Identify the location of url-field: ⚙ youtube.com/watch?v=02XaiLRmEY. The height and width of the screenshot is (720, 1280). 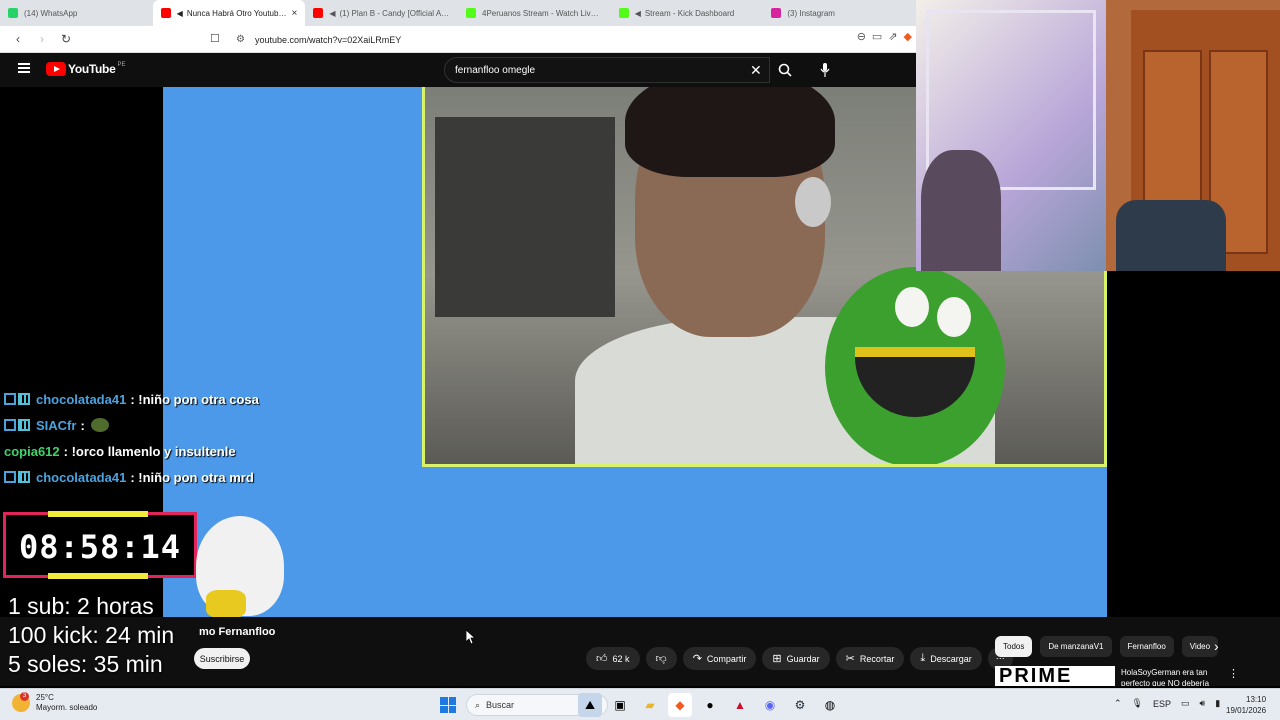
(506, 39).